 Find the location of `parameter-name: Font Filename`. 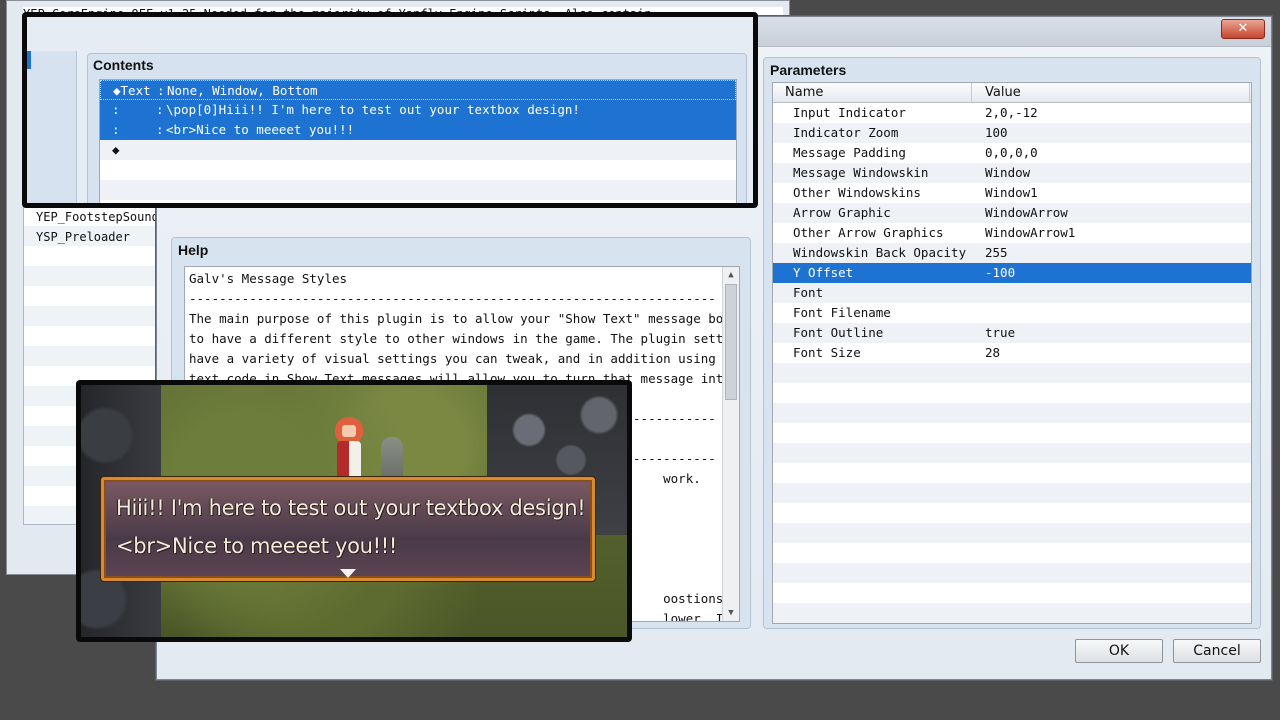

parameter-name: Font Filename is located at coordinates (842, 312).